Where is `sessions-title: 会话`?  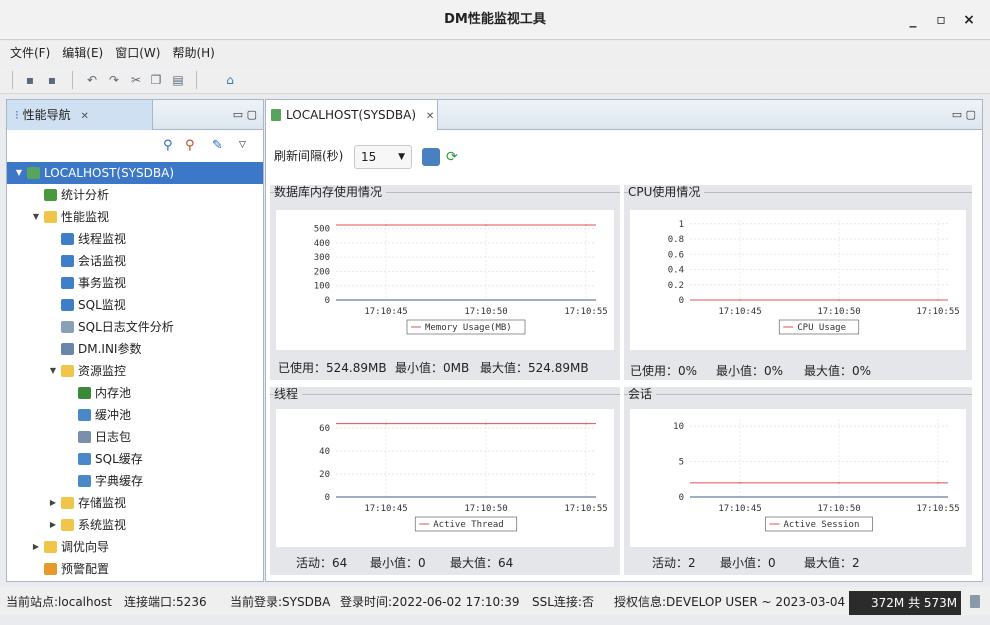
sessions-title: 会话 is located at coordinates (642, 394).